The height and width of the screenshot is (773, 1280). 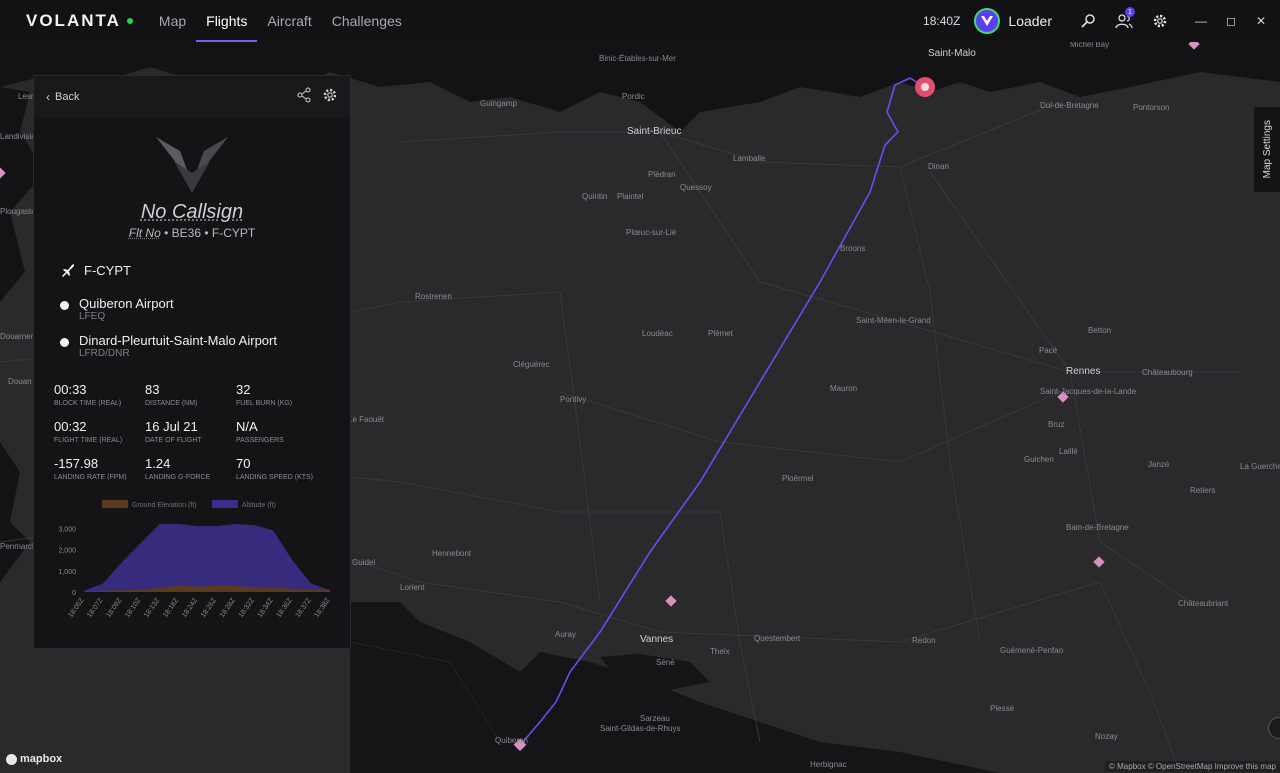 What do you see at coordinates (657, 333) in the screenshot?
I see `map-place-label: Loudéac` at bounding box center [657, 333].